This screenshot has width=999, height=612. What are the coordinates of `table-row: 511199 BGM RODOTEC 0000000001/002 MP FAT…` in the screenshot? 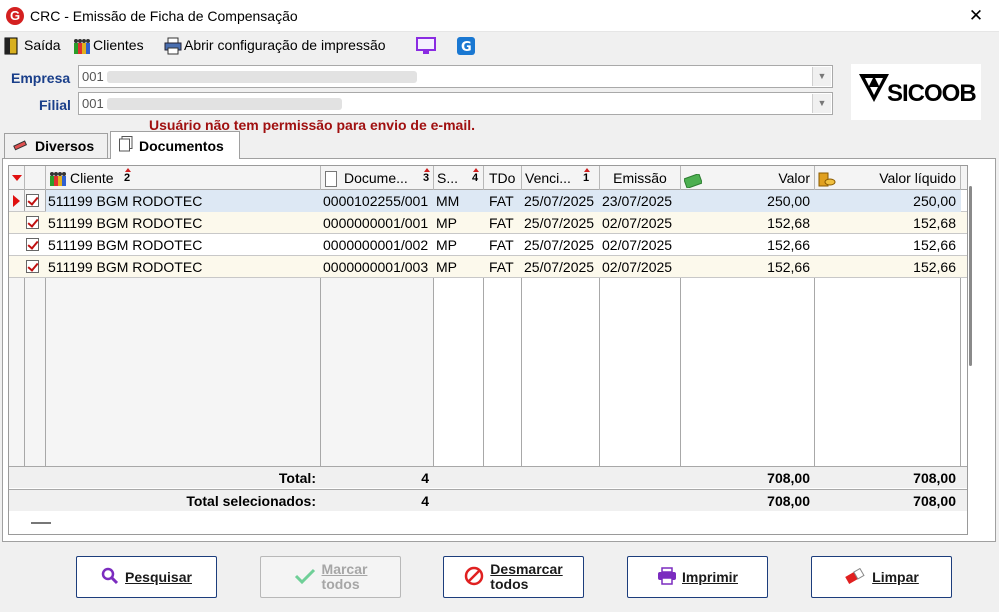 It's located at (488, 245).